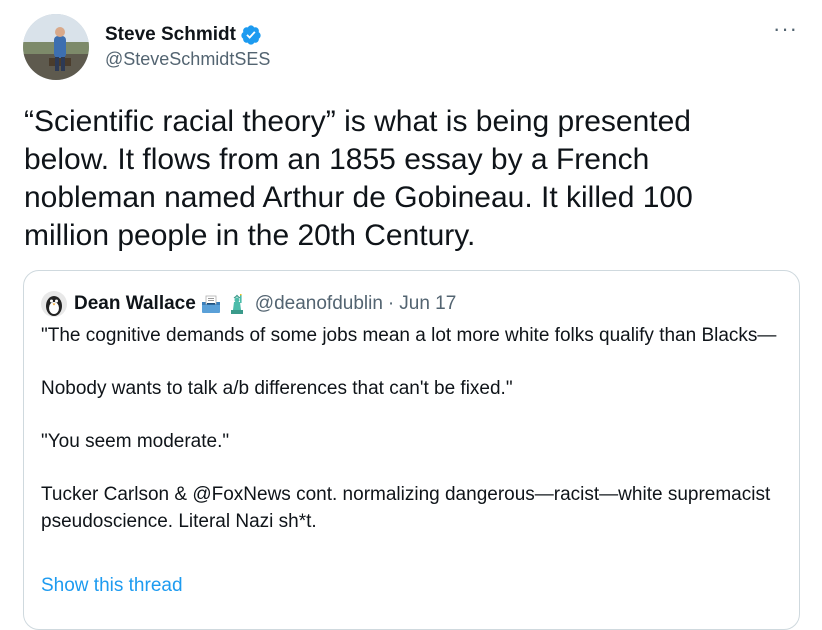  I want to click on quoted-avatar, so click(54, 304).